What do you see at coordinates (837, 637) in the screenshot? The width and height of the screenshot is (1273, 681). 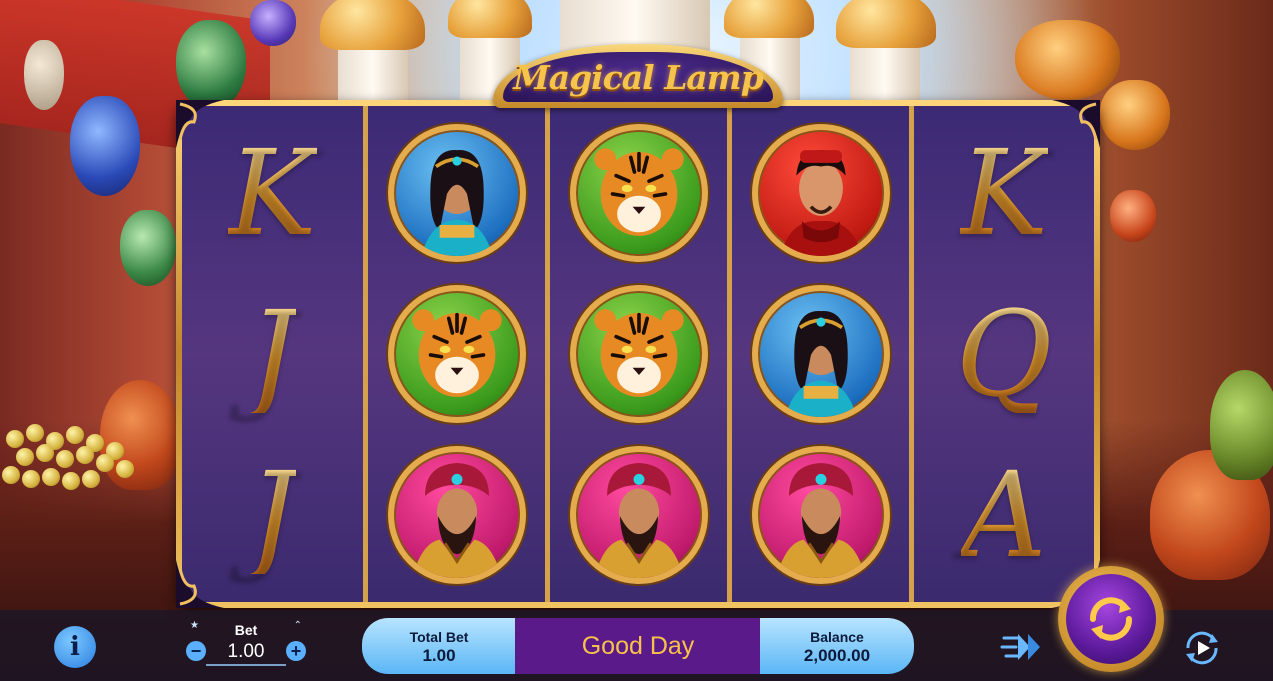 I see `balance-label: Balance` at bounding box center [837, 637].